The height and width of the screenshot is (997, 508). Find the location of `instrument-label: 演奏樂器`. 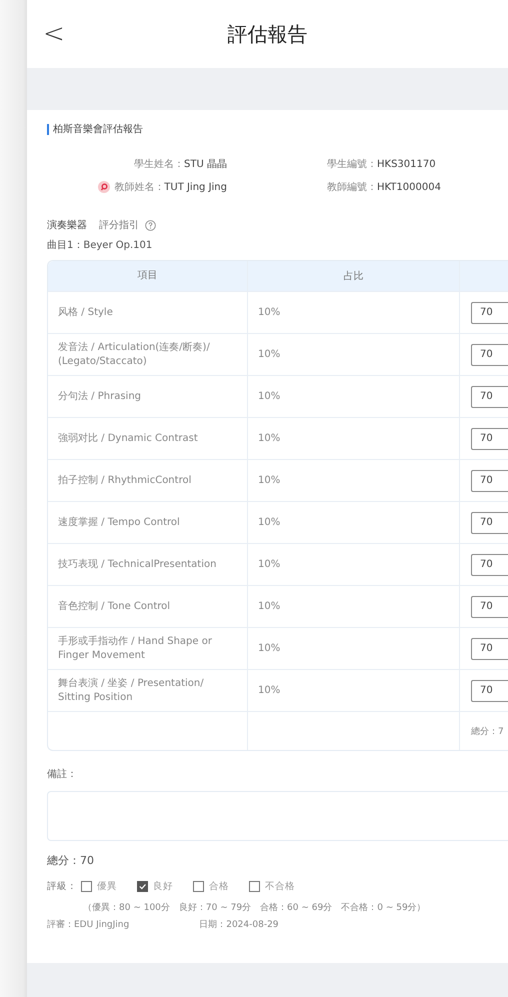

instrument-label: 演奏樂器 is located at coordinates (67, 225).